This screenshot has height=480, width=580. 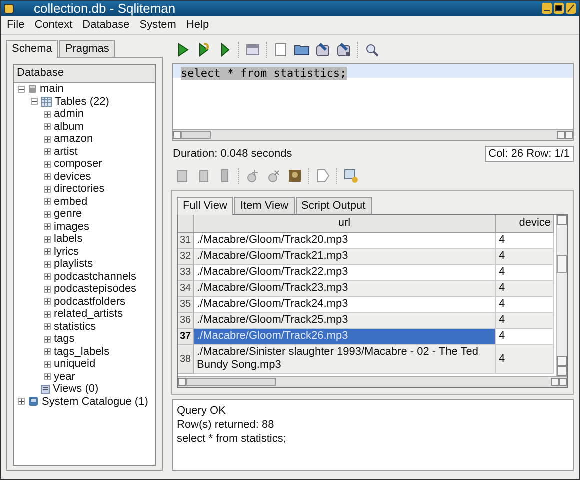 What do you see at coordinates (205, 206) in the screenshot?
I see `tab: Full View` at bounding box center [205, 206].